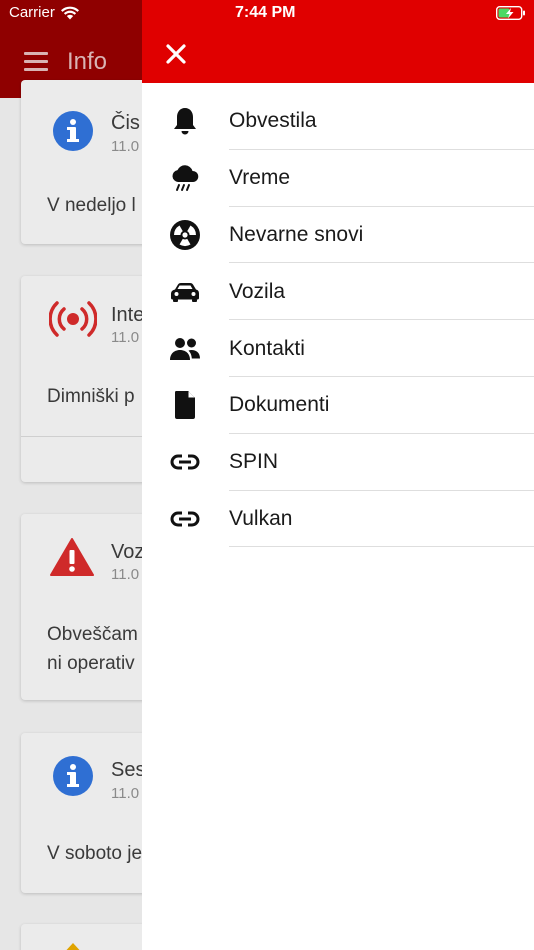  I want to click on drawer-item-label: Dokumenti, so click(279, 405).